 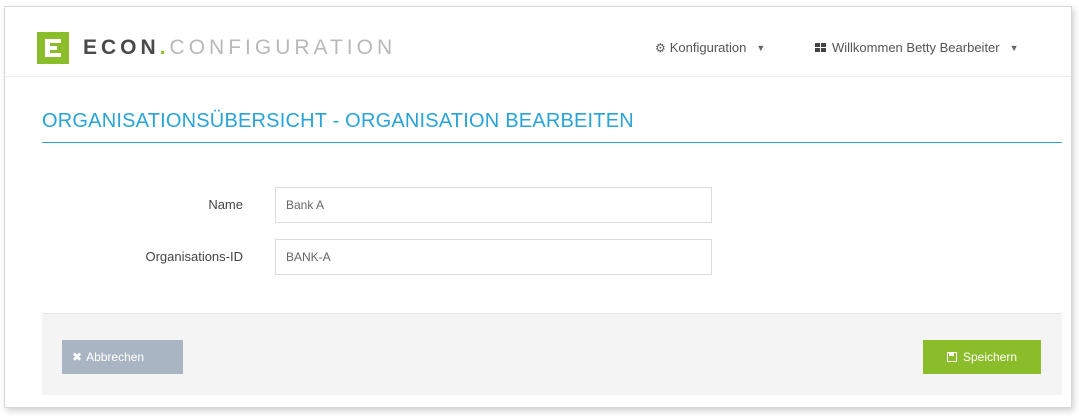 What do you see at coordinates (990, 357) in the screenshot?
I see `save-label: Speichern` at bounding box center [990, 357].